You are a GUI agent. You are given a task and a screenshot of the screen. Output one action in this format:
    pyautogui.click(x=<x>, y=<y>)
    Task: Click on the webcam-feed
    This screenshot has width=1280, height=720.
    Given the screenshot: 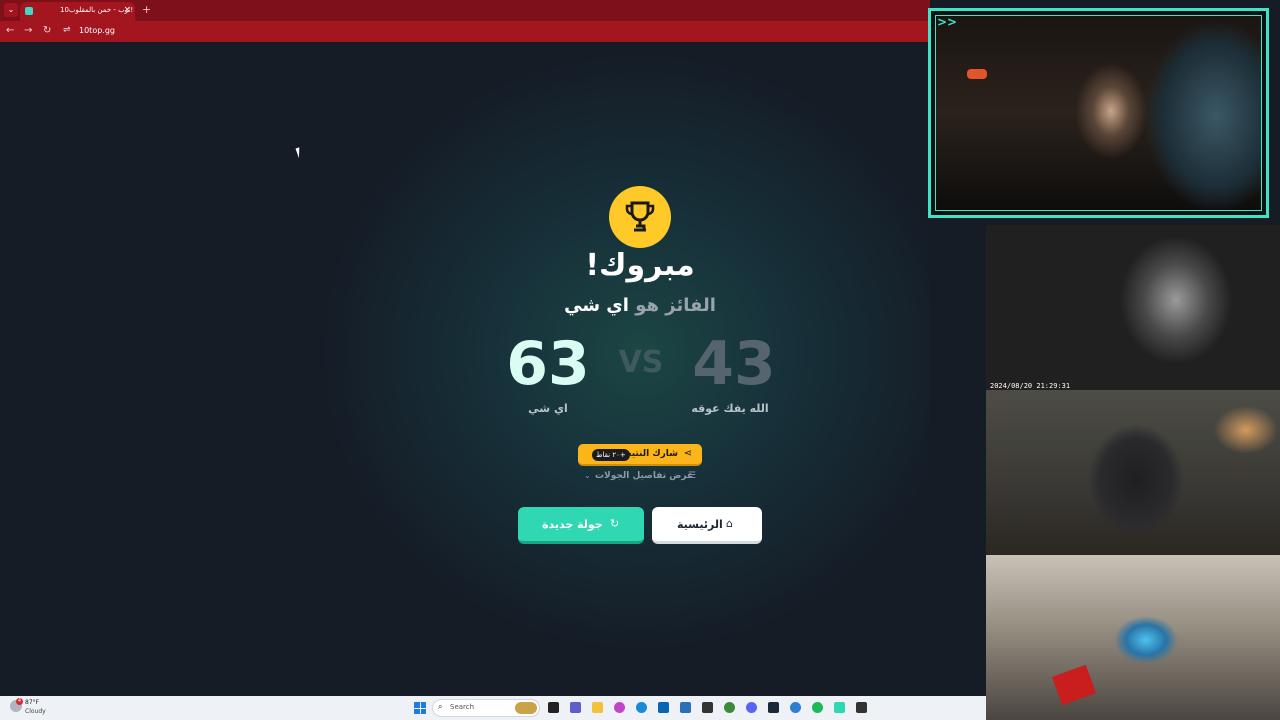 What is the action you would take?
    pyautogui.click(x=1098, y=113)
    